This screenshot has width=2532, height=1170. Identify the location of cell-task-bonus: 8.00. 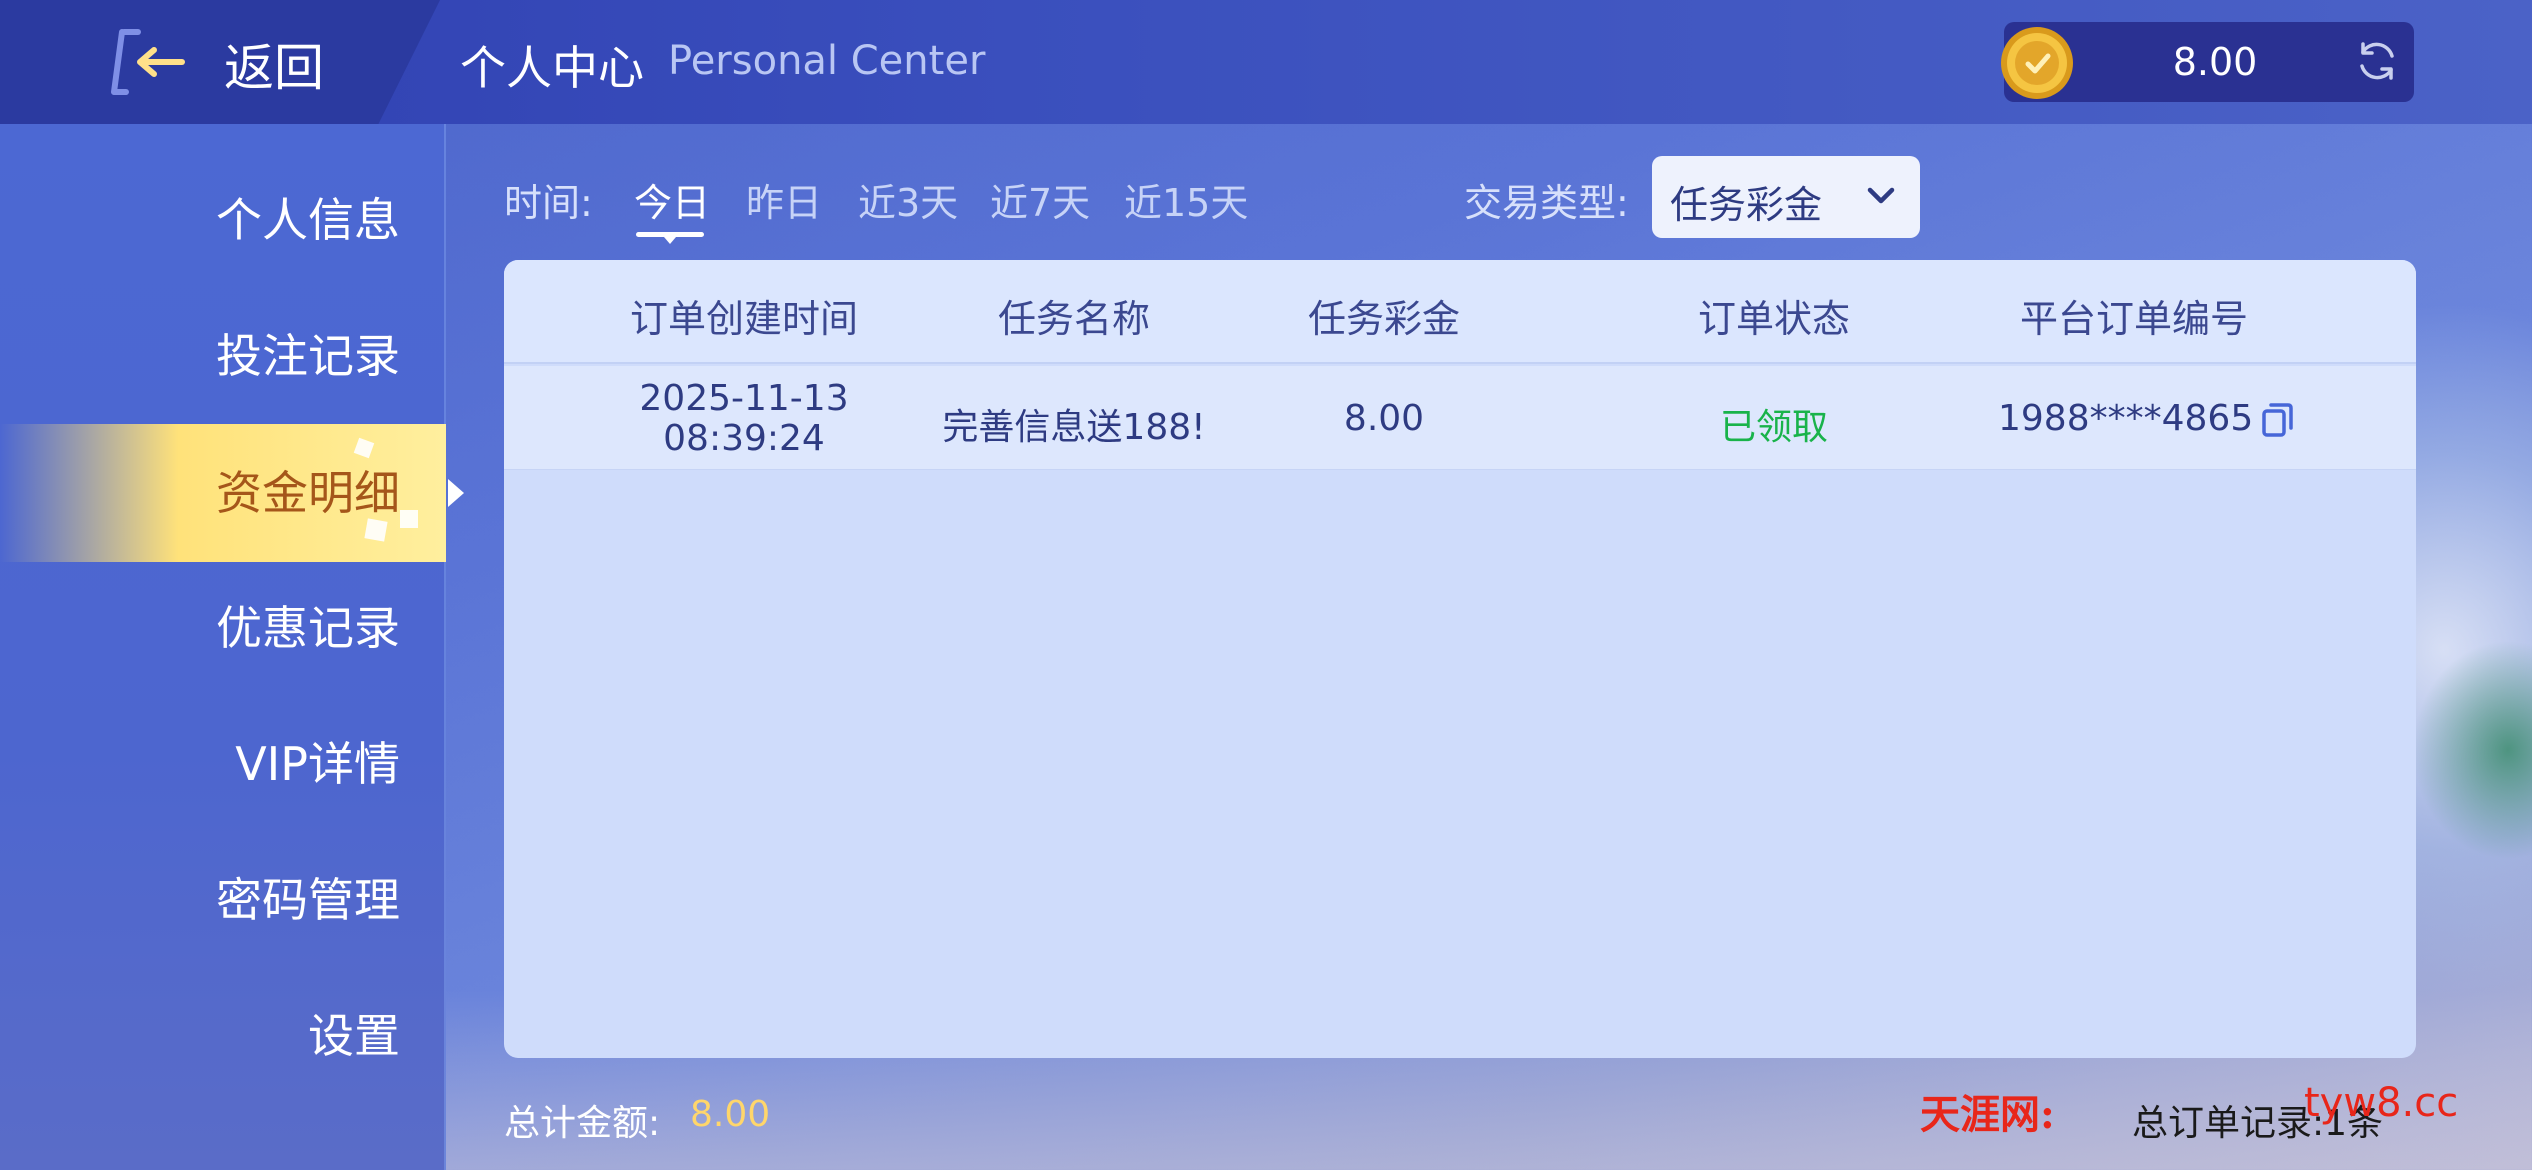
(1384, 418).